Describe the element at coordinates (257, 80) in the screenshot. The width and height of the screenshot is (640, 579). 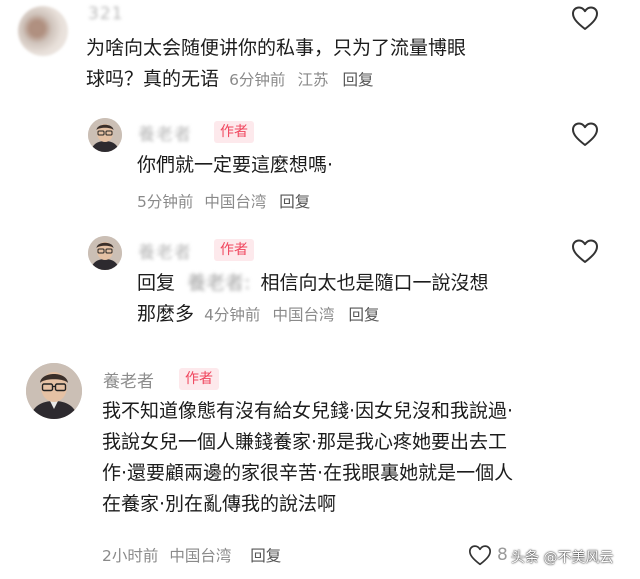
I see `comment-time: 6分钟前` at that location.